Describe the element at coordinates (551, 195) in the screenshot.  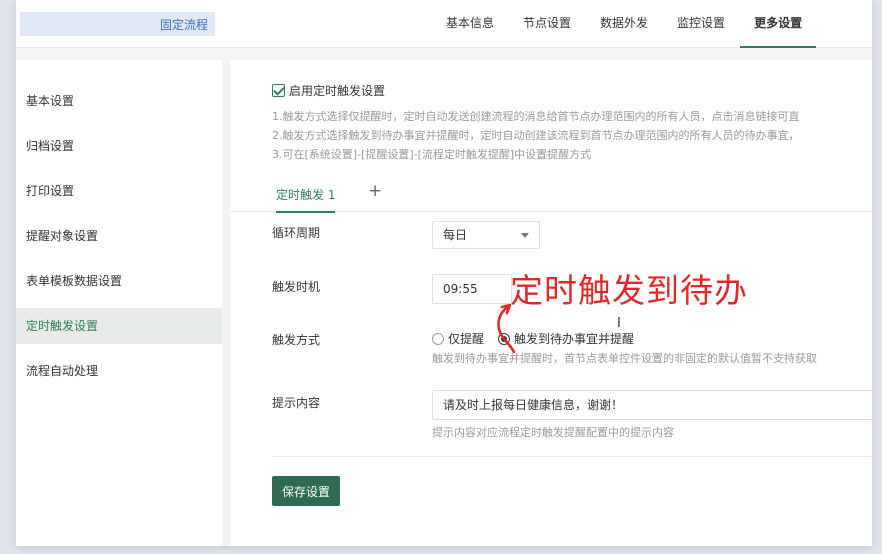
I see `trigger-subtabs: 定时触发 1 +` at that location.